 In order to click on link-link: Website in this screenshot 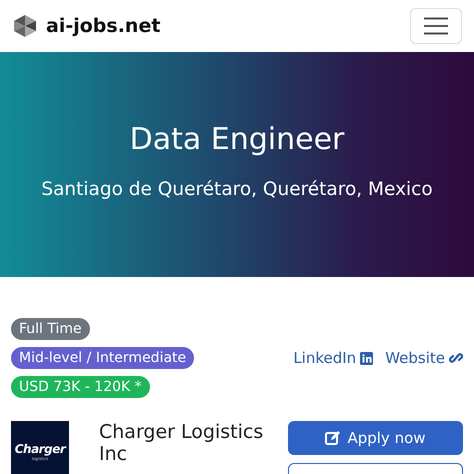, I will do `click(424, 358)`.